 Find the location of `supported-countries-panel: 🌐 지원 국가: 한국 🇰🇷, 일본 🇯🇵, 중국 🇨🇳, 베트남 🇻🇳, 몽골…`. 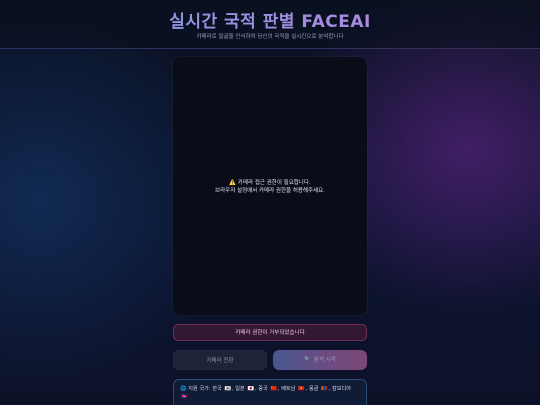

supported-countries-panel: 🌐 지원 국가: 한국 🇰🇷, 일본 🇯🇵, 중국 🇨🇳, 베트남 🇻🇳, 몽골… is located at coordinates (270, 392).